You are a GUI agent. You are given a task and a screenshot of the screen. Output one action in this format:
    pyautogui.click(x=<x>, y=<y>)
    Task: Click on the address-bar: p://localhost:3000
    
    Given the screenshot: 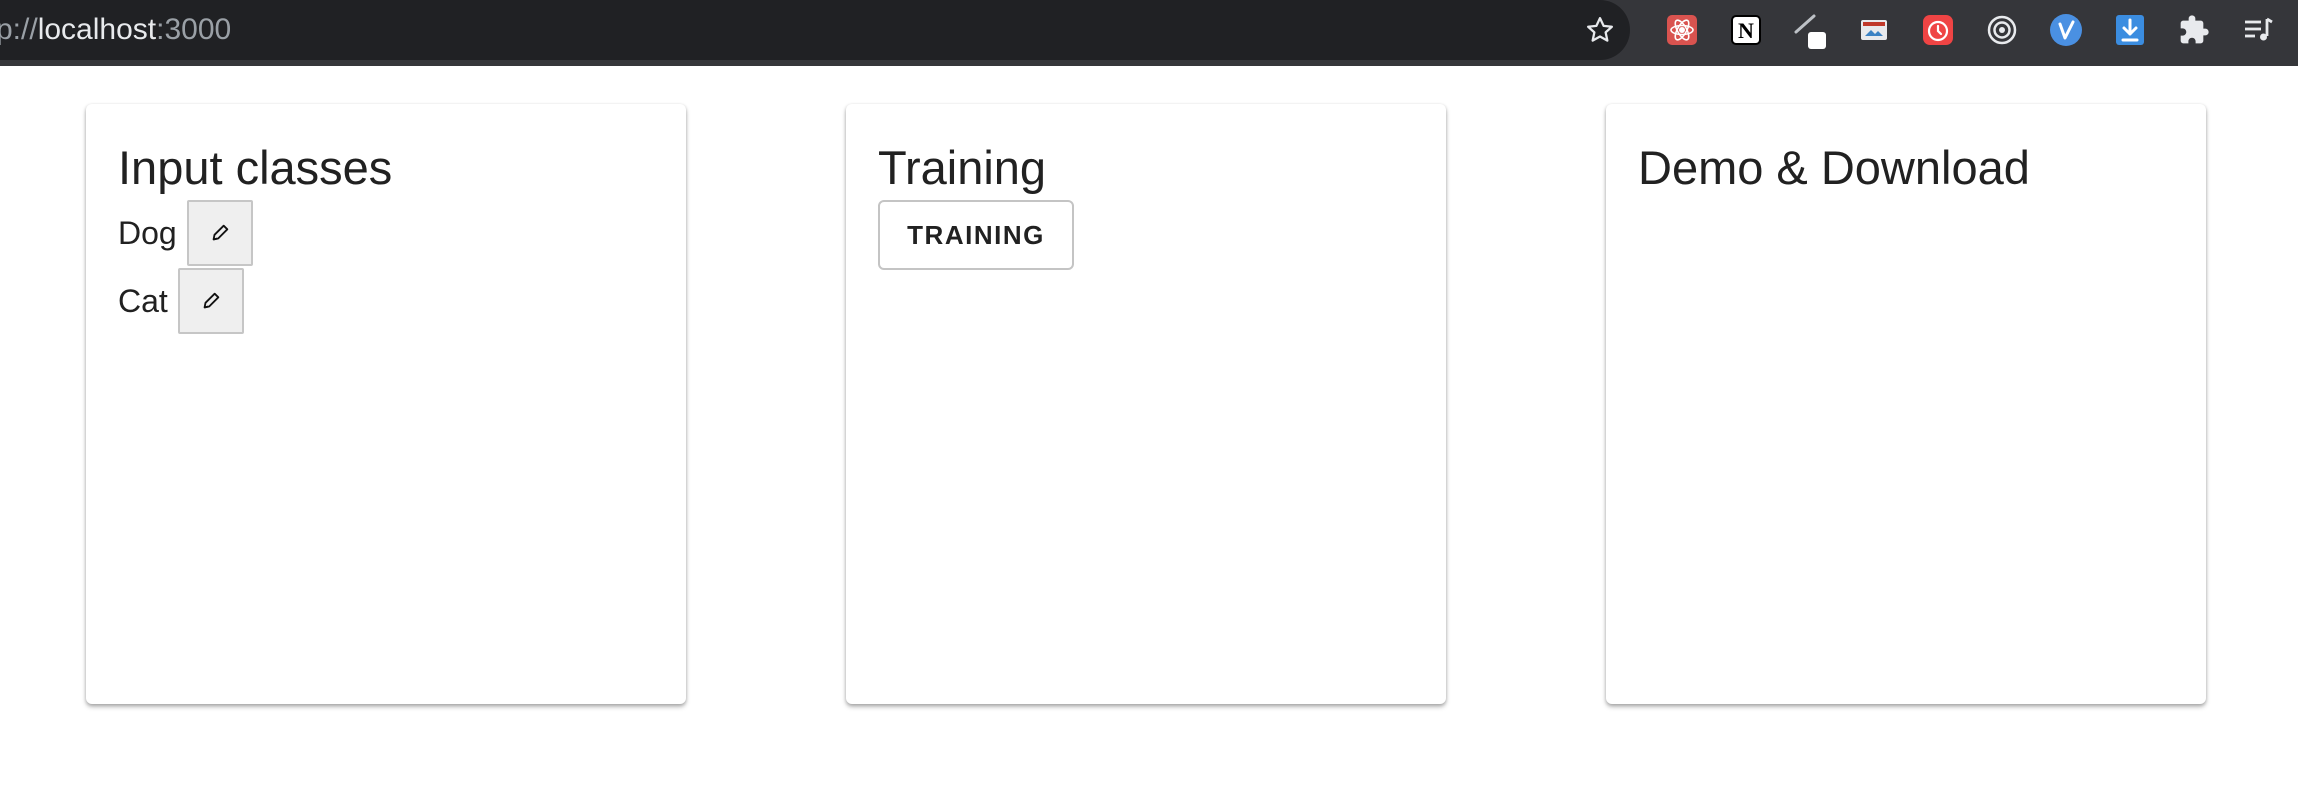 What is the action you would take?
    pyautogui.click(x=815, y=30)
    